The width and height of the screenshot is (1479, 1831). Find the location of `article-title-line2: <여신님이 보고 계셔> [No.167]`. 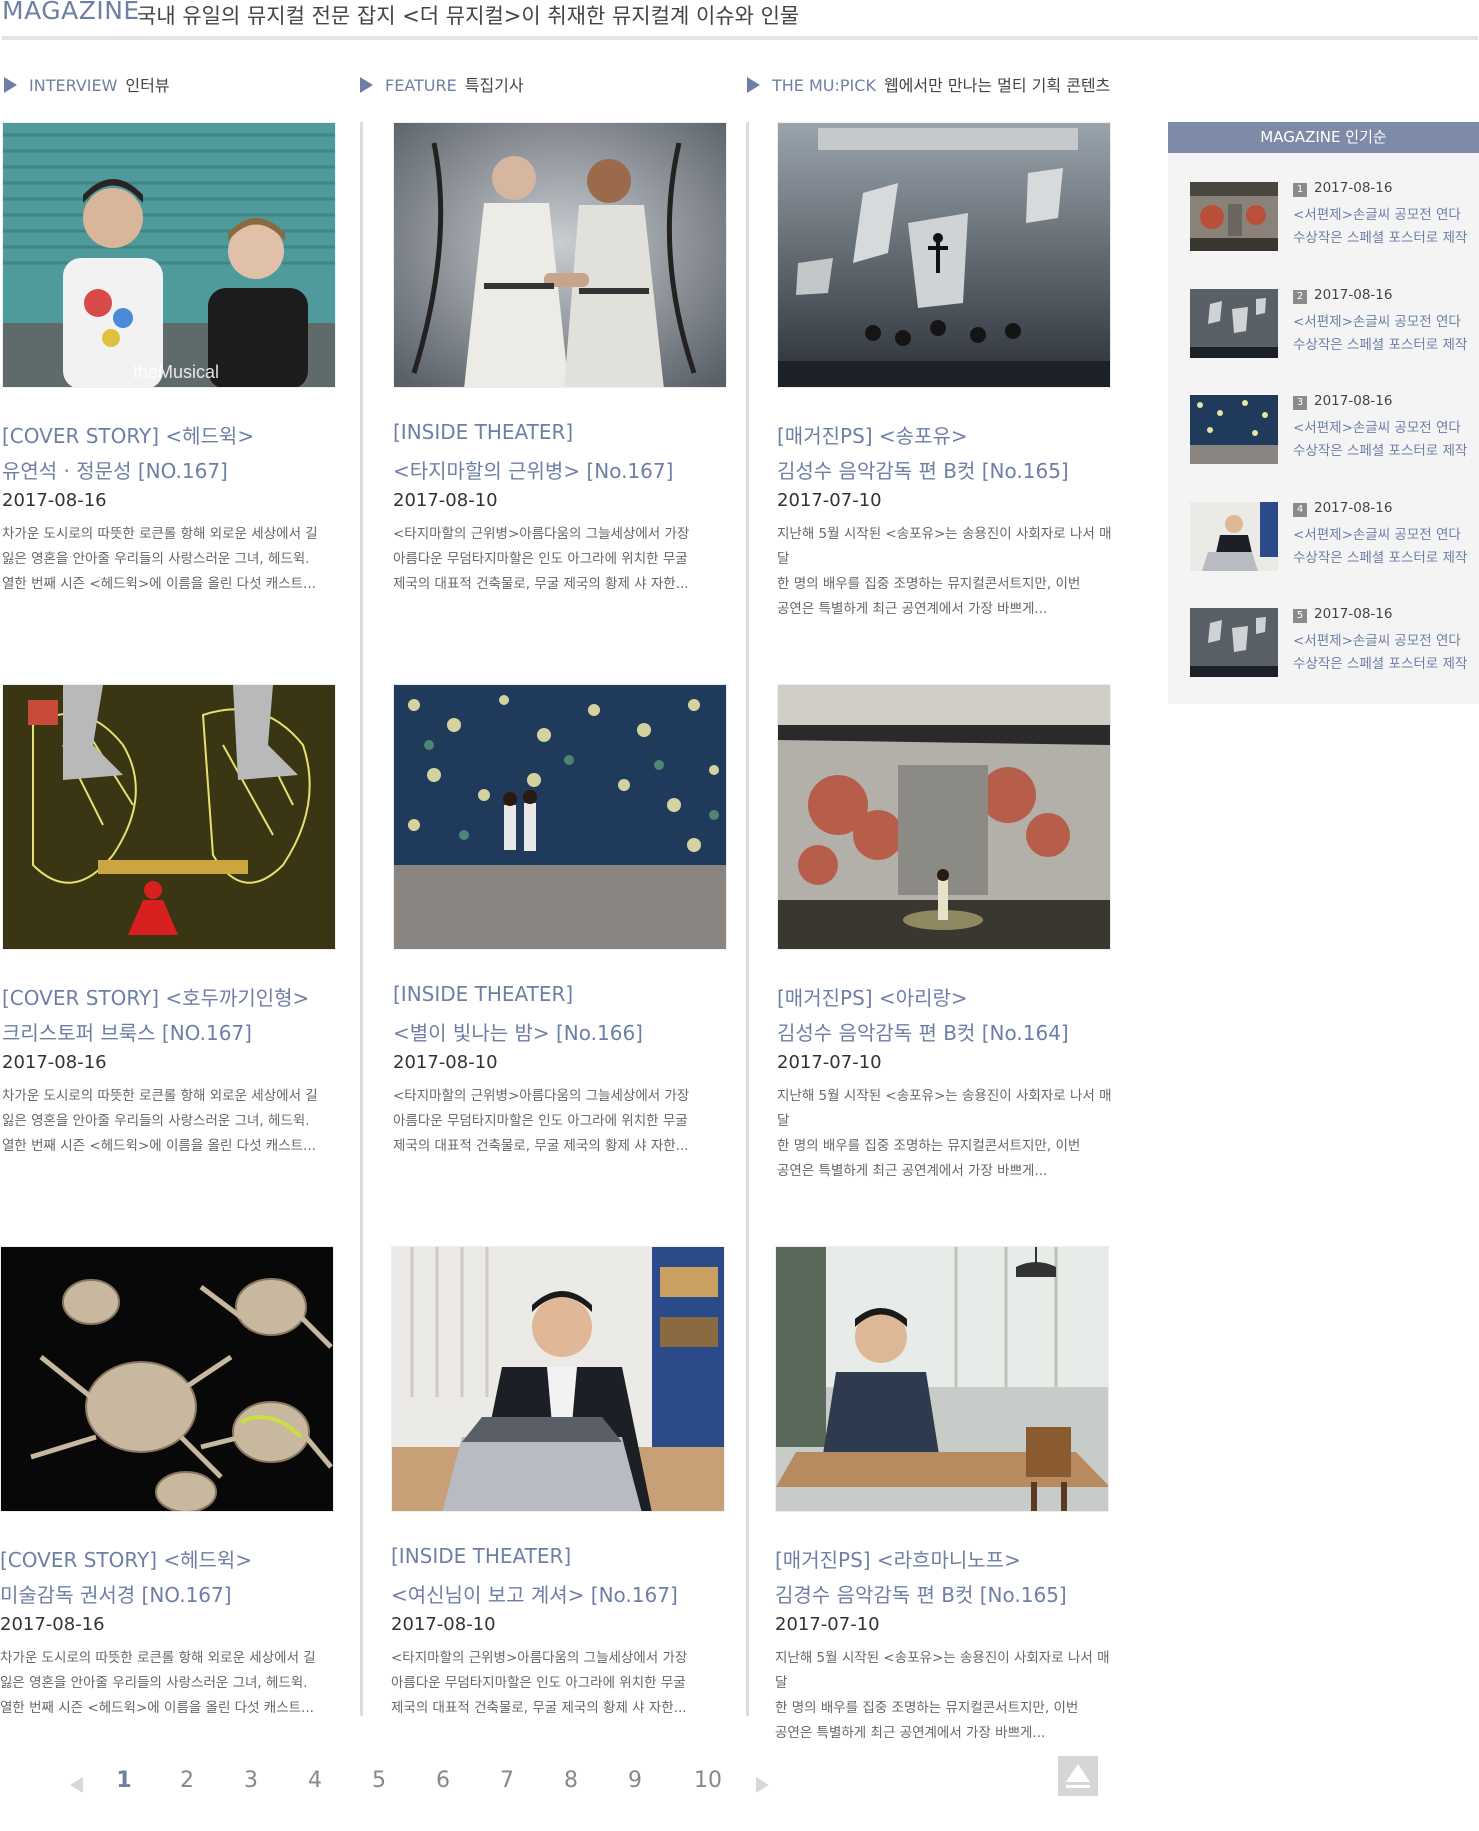

article-title-line2: <여신님이 보고 계셔> [No.167] is located at coordinates (534, 1593).